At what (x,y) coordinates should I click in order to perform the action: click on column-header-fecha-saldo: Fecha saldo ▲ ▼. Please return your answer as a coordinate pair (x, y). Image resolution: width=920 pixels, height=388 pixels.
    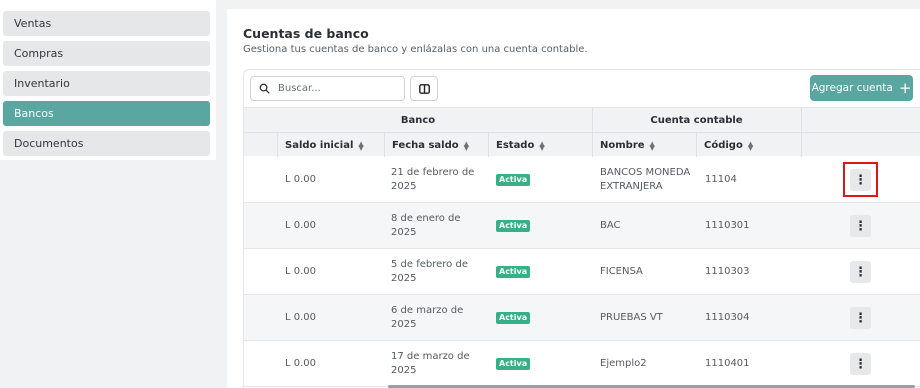
    Looking at the image, I should click on (436, 145).